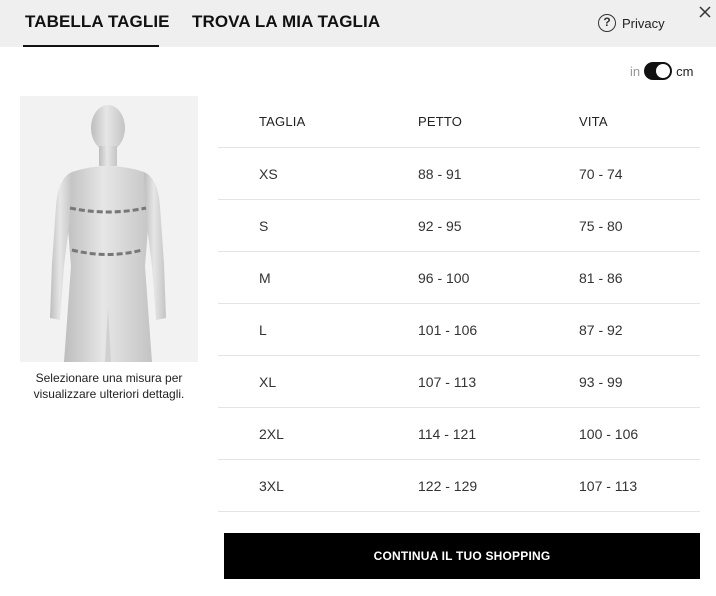 This screenshot has height=596, width=716. Describe the element at coordinates (108, 233) in the screenshot. I see `mannequin-illustration` at that location.